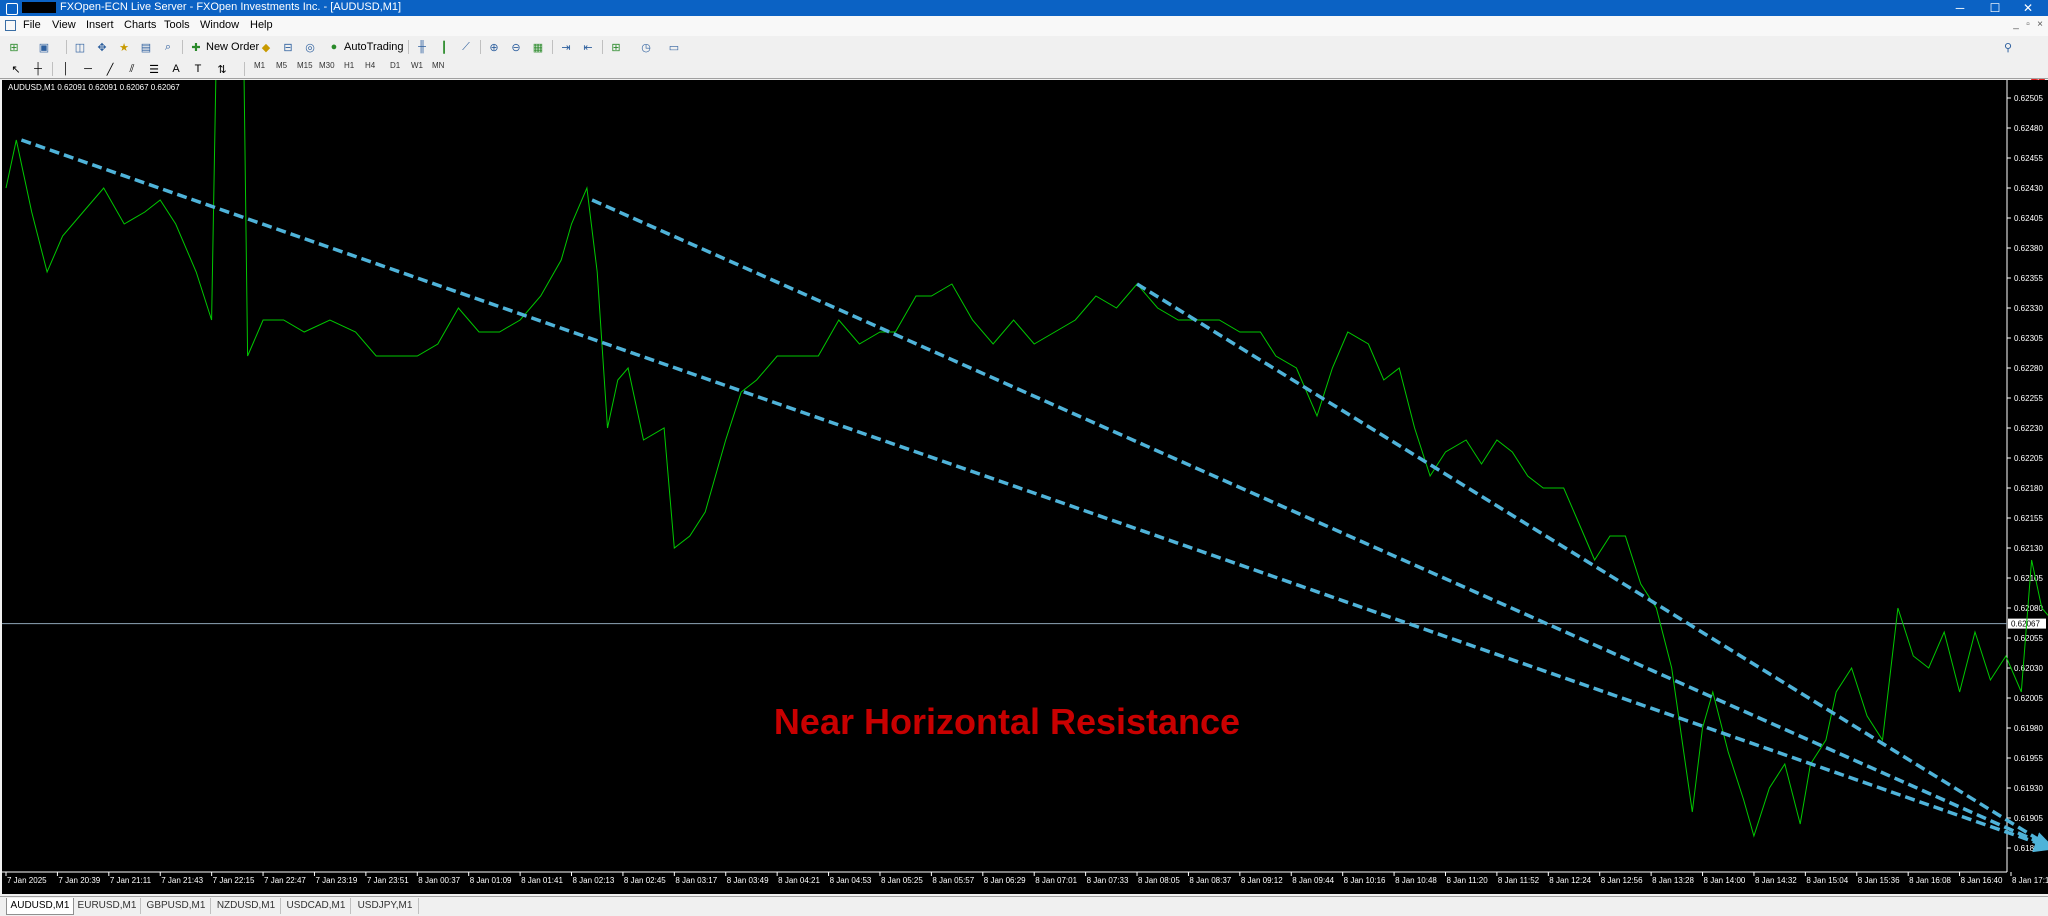 The image size is (2048, 916). Describe the element at coordinates (80, 47) in the screenshot. I see `market-watch-icon: ◫` at that location.